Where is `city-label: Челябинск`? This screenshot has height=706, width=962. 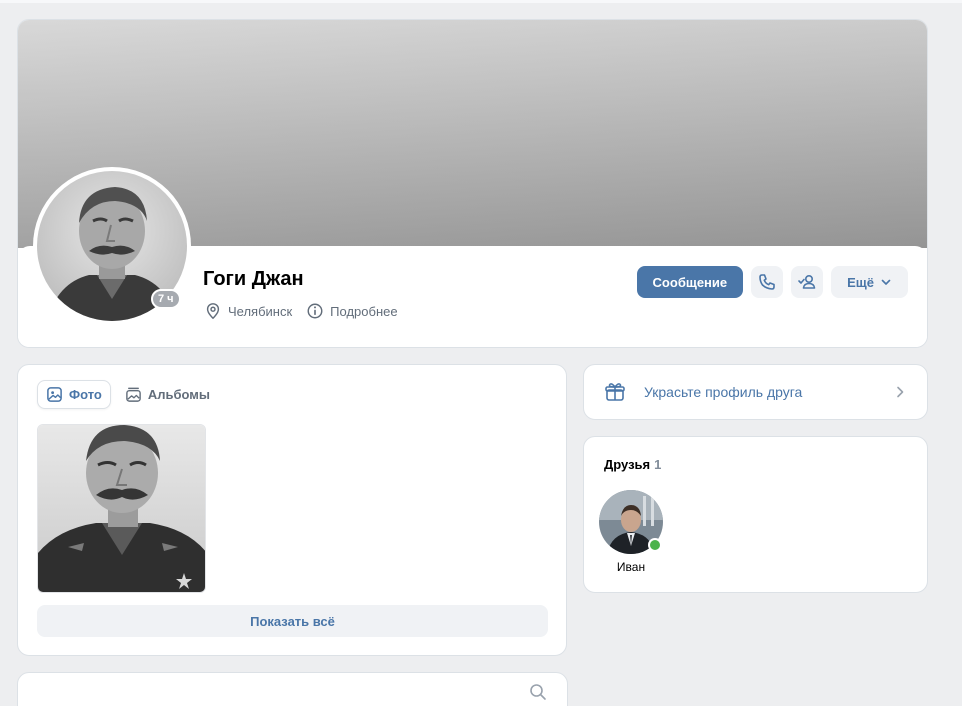 city-label: Челябинск is located at coordinates (260, 311).